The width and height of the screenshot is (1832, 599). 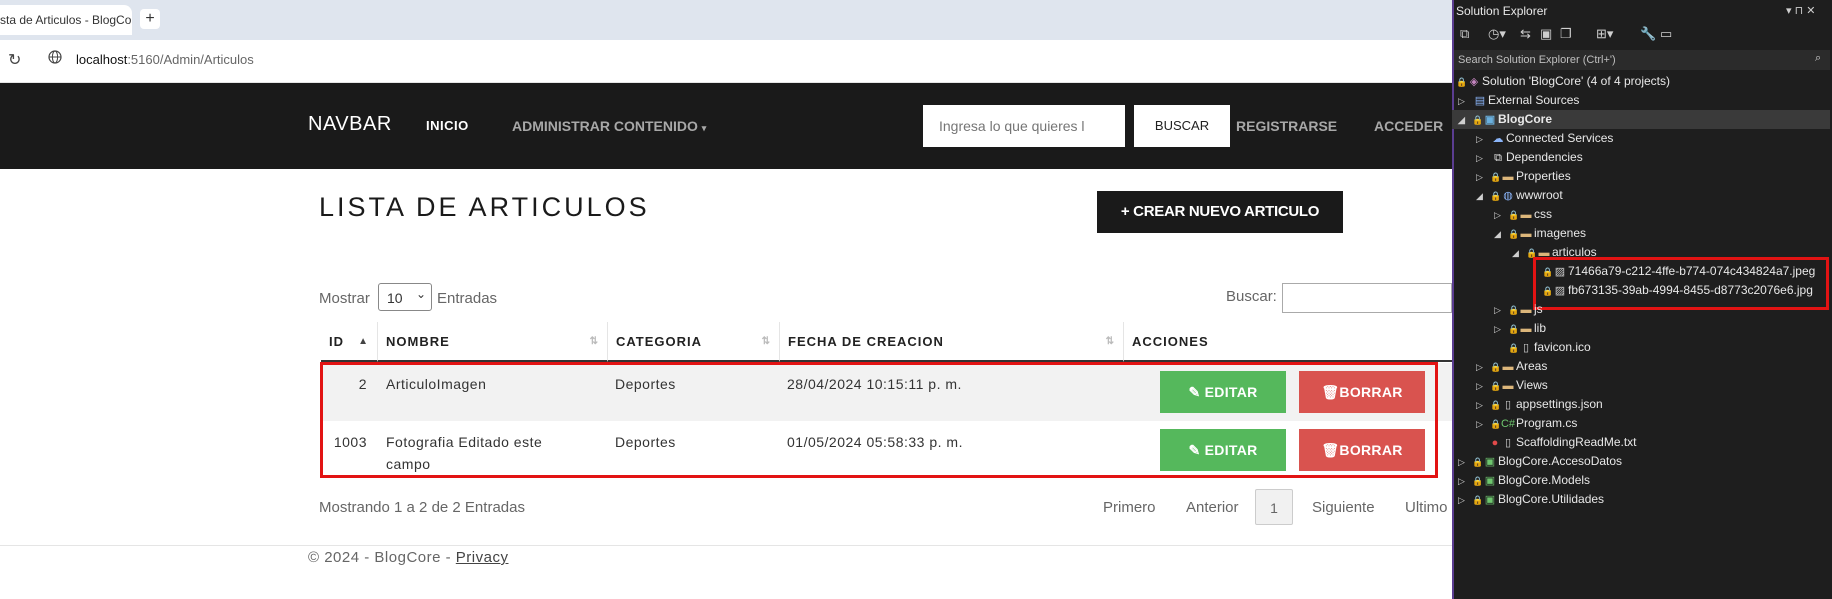 I want to click on page-title: LISTA DE ARTICULOS, so click(x=484, y=207).